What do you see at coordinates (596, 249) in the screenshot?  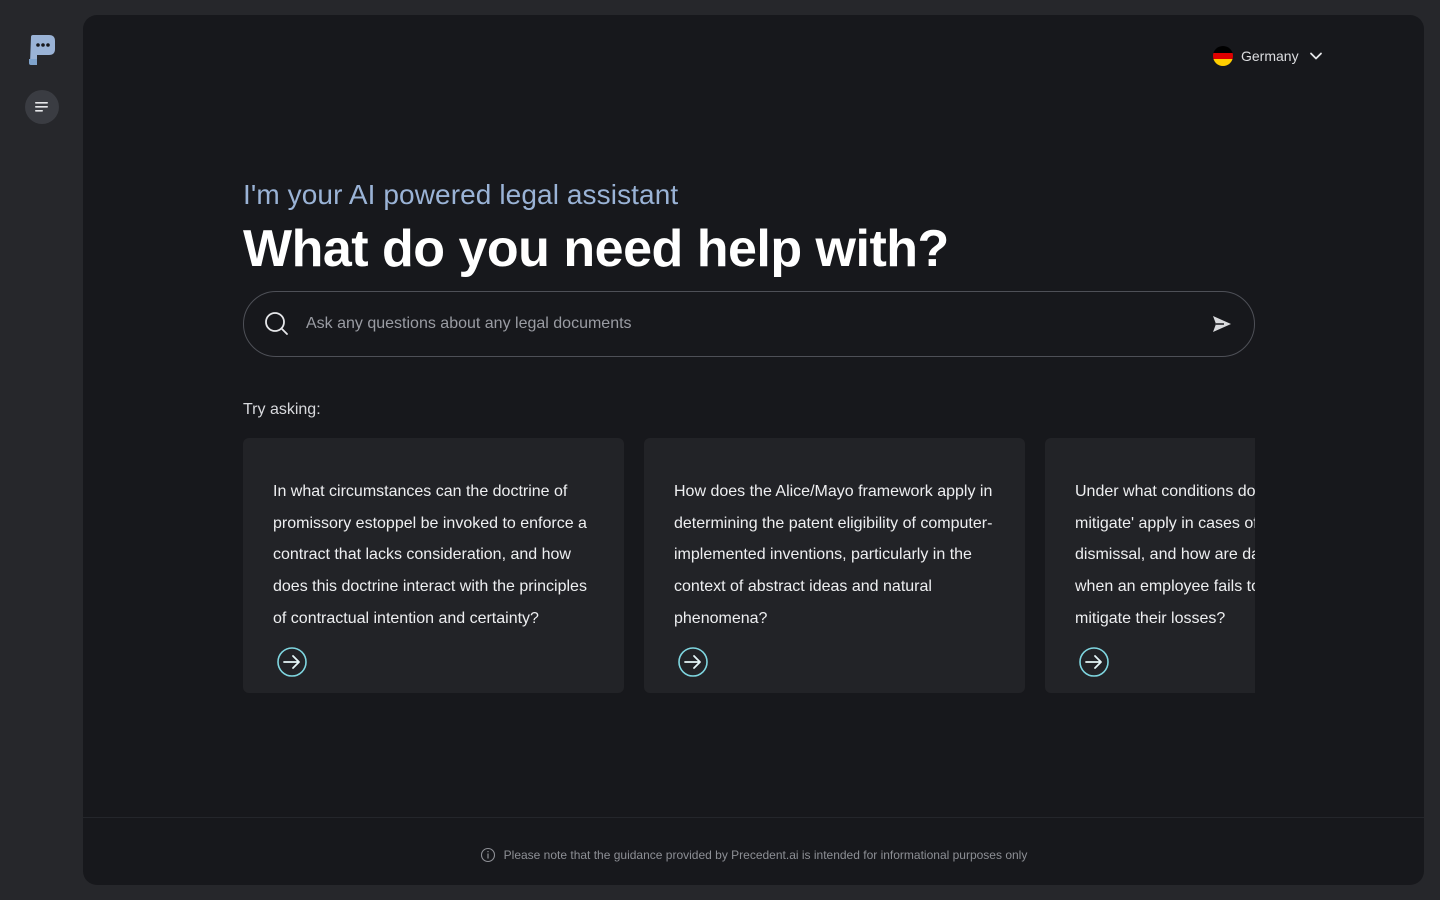 I see `page-title: What do you need help with?` at bounding box center [596, 249].